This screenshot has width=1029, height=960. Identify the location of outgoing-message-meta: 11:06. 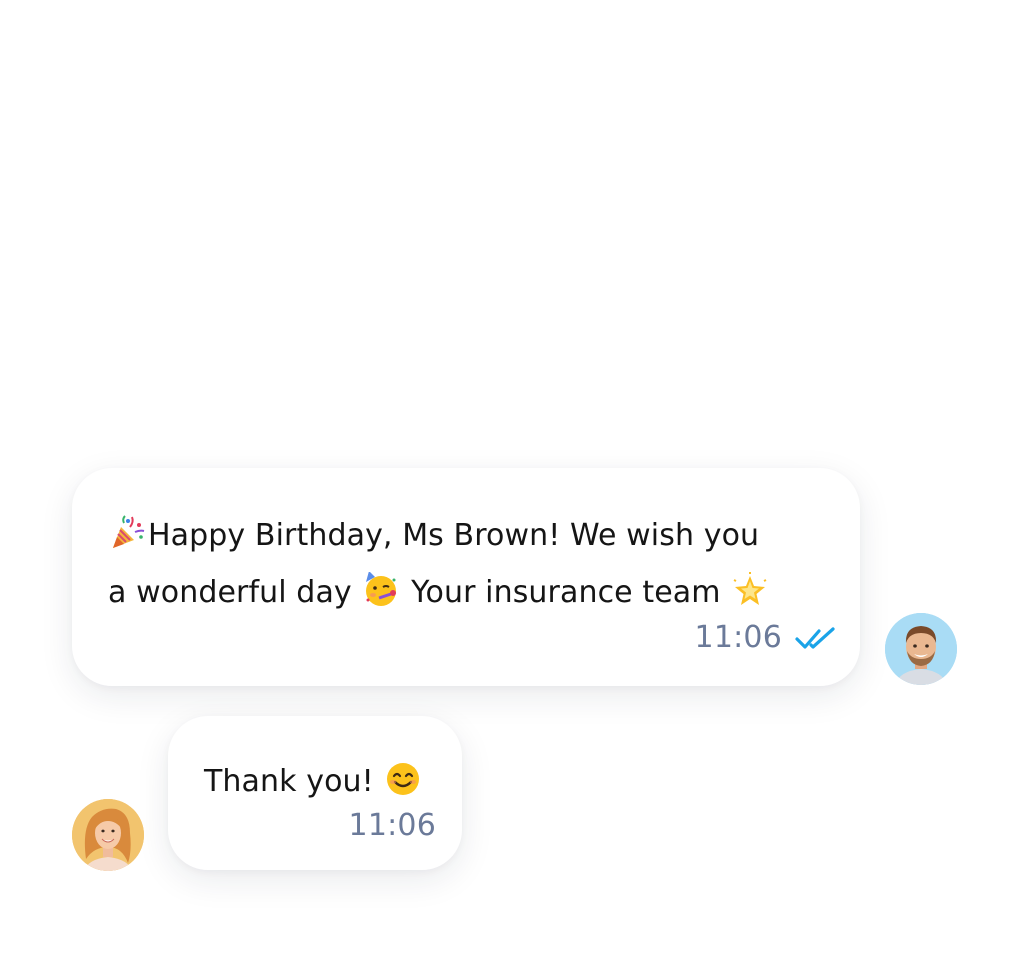
(766, 637).